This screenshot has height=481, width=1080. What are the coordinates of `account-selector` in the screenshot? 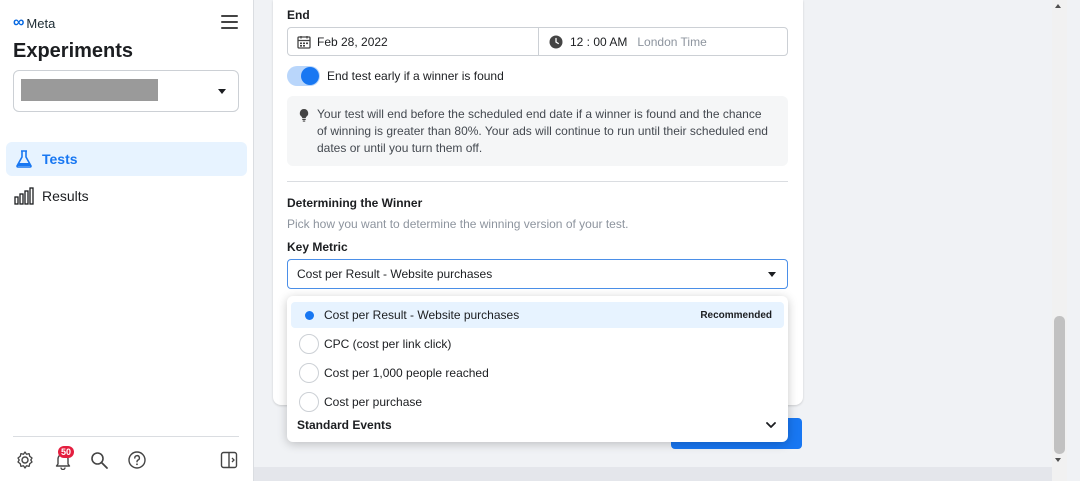 It's located at (126, 91).